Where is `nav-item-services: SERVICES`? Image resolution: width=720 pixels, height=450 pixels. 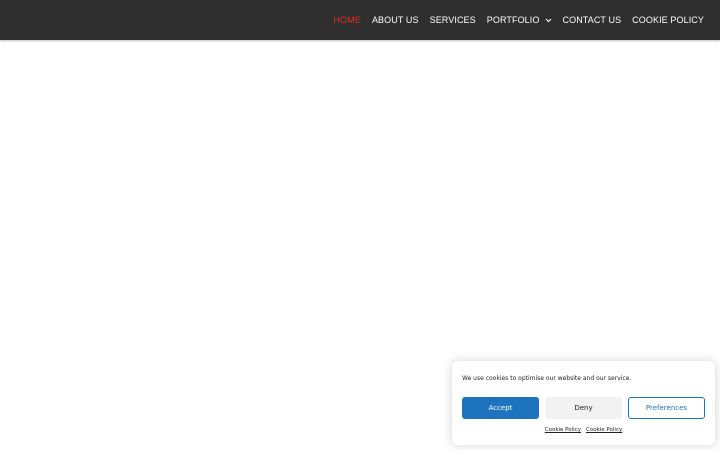
nav-item-services: SERVICES is located at coordinates (453, 20).